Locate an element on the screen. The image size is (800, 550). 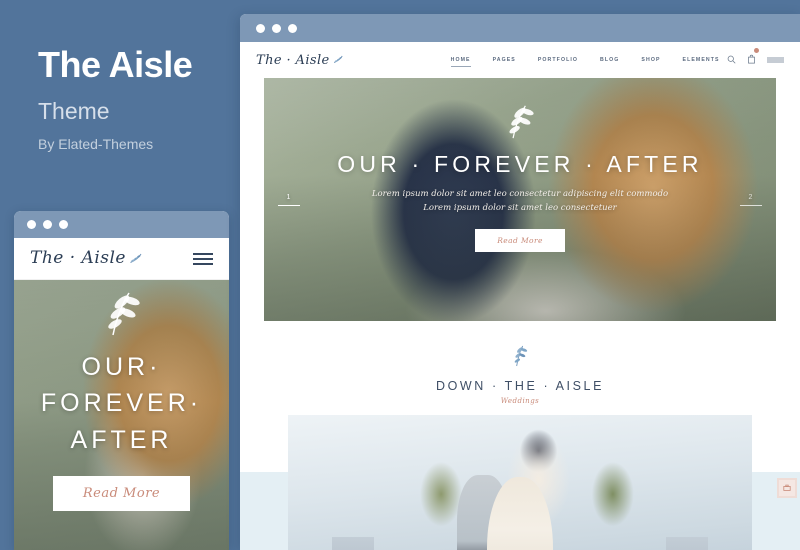
section-heading: DOWN · THE · AISLE Weddings is located at coordinates (520, 368).